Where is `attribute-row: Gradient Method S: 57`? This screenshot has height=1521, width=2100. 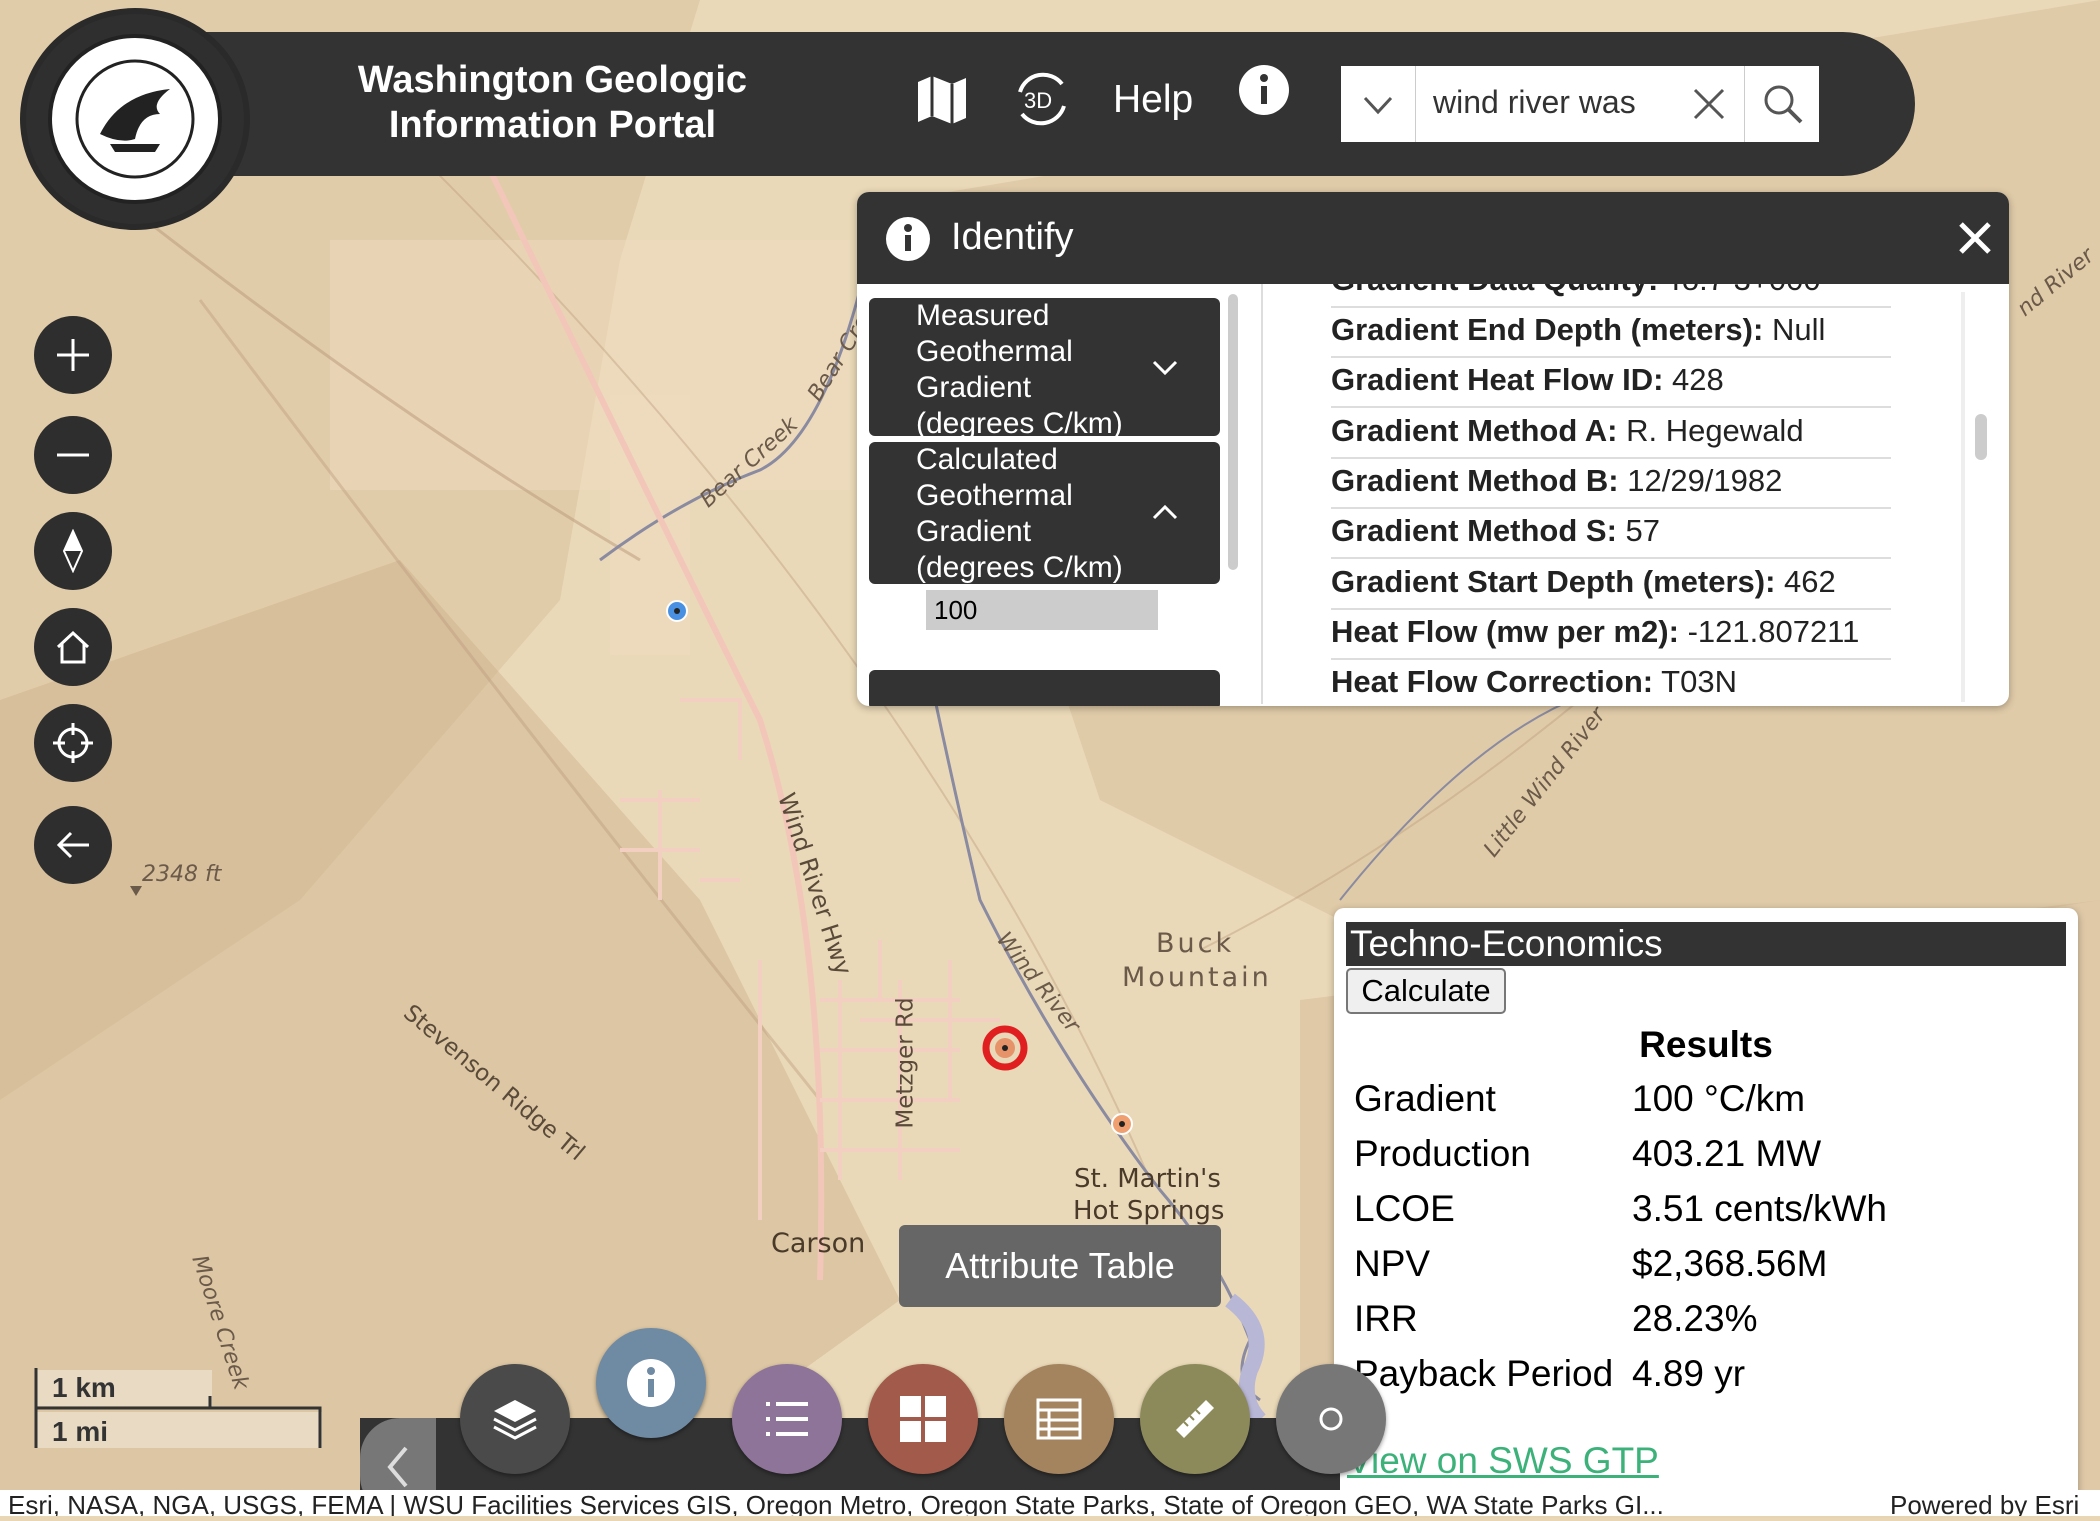 attribute-row: Gradient Method S: 57 is located at coordinates (1611, 533).